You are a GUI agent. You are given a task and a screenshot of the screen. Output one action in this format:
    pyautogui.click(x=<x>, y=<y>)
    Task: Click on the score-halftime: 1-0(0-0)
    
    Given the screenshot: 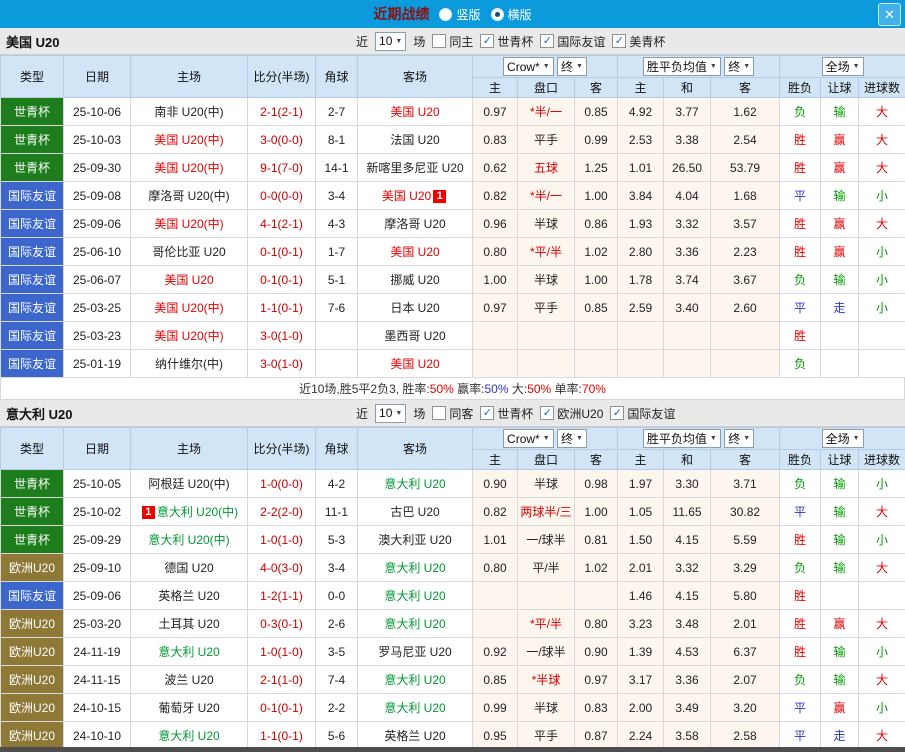 What is the action you would take?
    pyautogui.click(x=281, y=483)
    